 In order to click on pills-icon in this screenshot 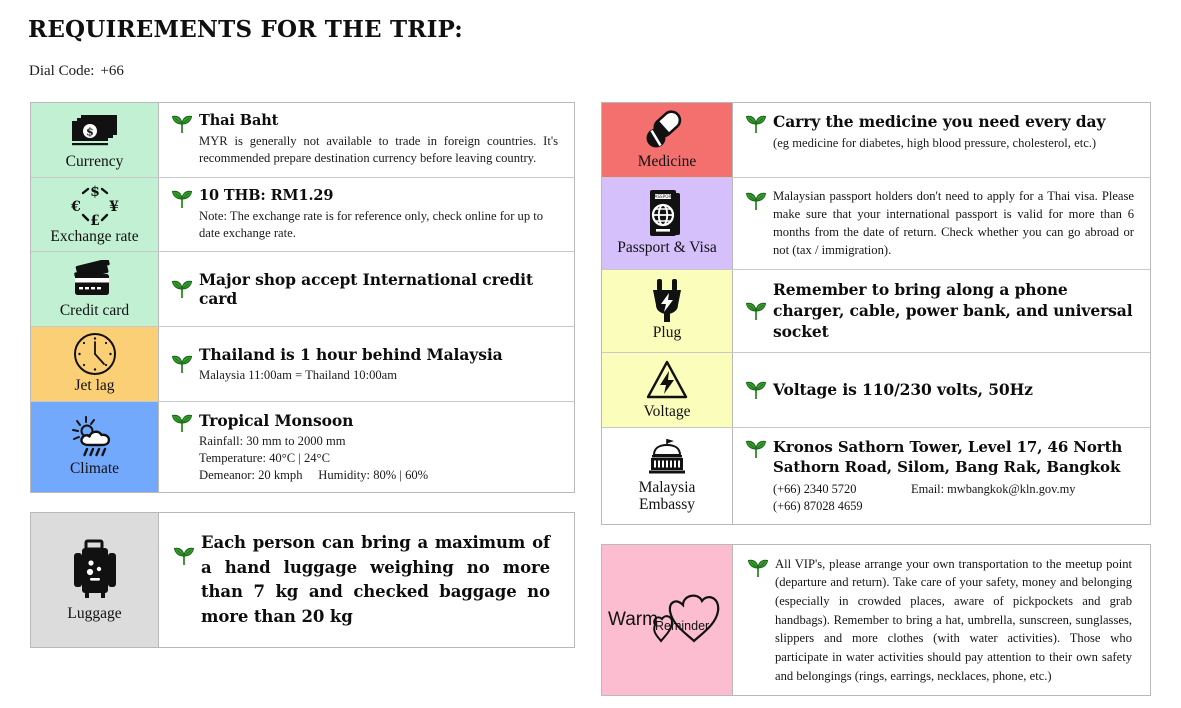, I will do `click(667, 130)`.